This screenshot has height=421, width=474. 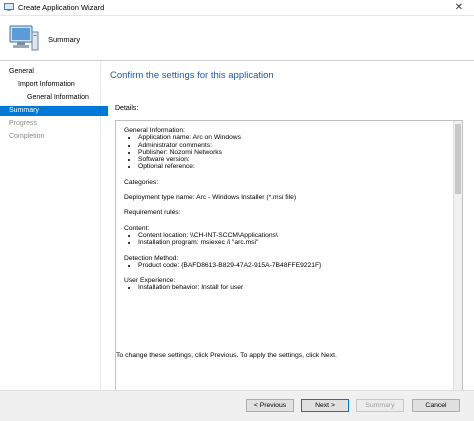 What do you see at coordinates (237, 405) in the screenshot?
I see `button-bar: < Previous Next > Summary Cancel` at bounding box center [237, 405].